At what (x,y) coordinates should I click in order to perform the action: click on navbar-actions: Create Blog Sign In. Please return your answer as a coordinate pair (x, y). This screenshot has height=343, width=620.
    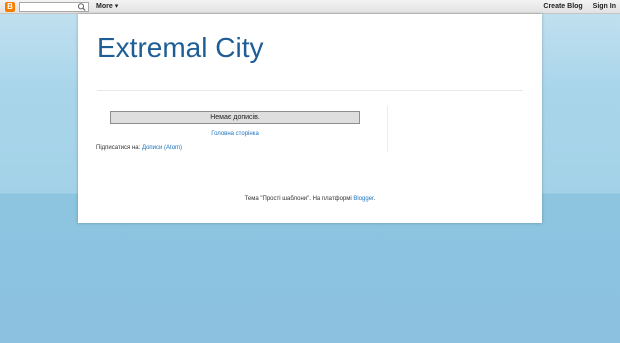
    Looking at the image, I should click on (575, 7).